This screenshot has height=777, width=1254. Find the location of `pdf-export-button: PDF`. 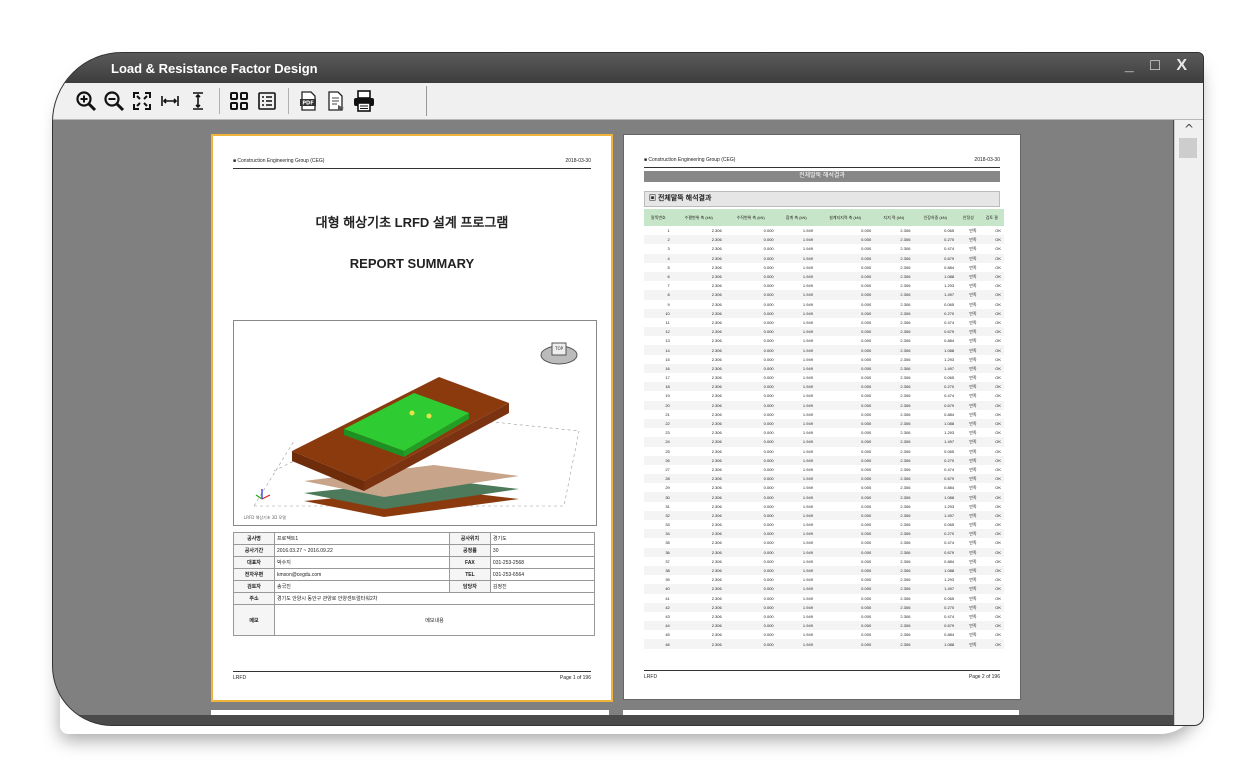

pdf-export-button: PDF is located at coordinates (308, 101).